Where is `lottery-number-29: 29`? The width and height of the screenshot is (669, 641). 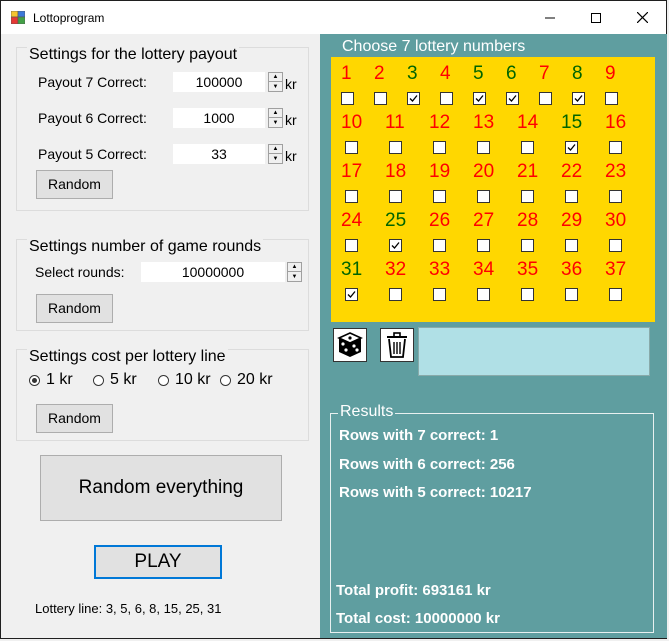
lottery-number-29: 29 is located at coordinates (581, 234).